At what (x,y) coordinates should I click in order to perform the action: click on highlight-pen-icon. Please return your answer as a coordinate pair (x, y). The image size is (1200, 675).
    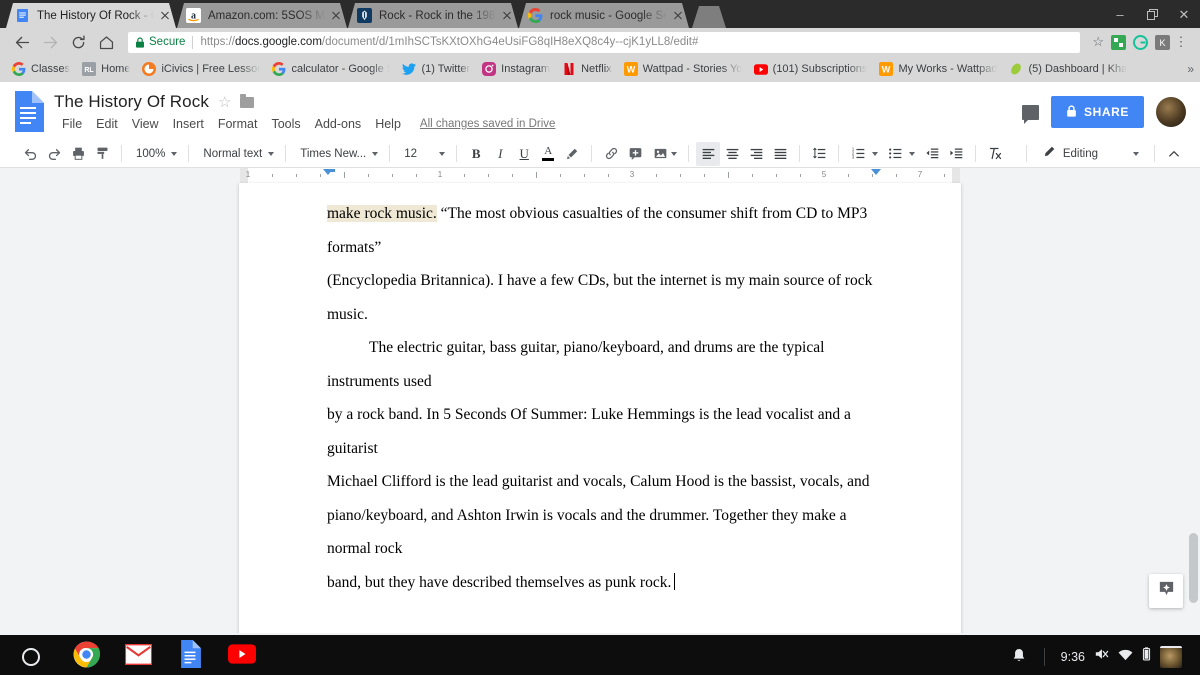
    Looking at the image, I should click on (572, 154).